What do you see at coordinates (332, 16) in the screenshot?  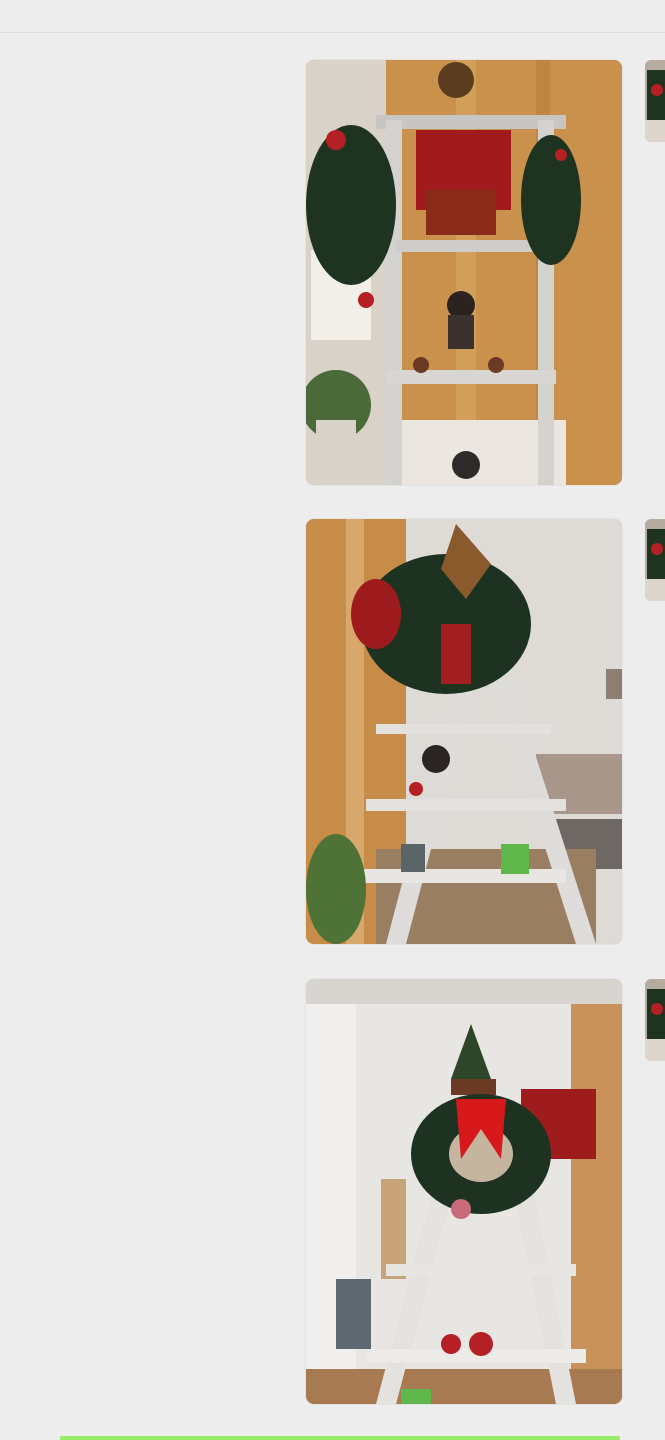 I see `chat-header: • • • •` at bounding box center [332, 16].